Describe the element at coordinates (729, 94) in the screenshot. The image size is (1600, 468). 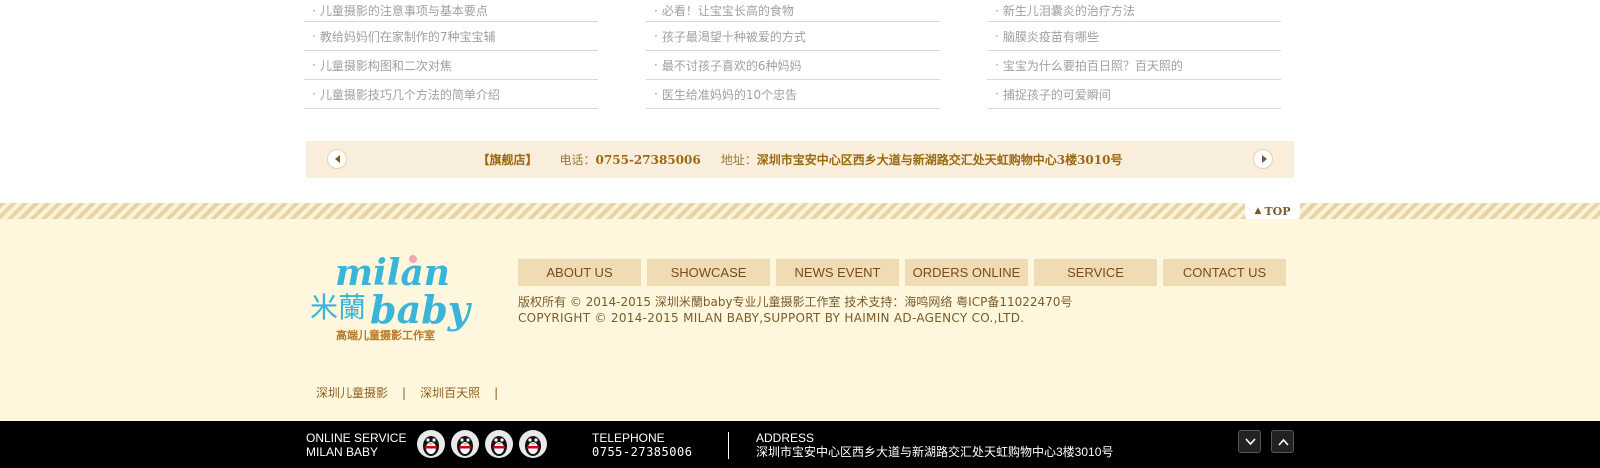
I see `article-link: 医生给准妈妈的10个忠告` at that location.